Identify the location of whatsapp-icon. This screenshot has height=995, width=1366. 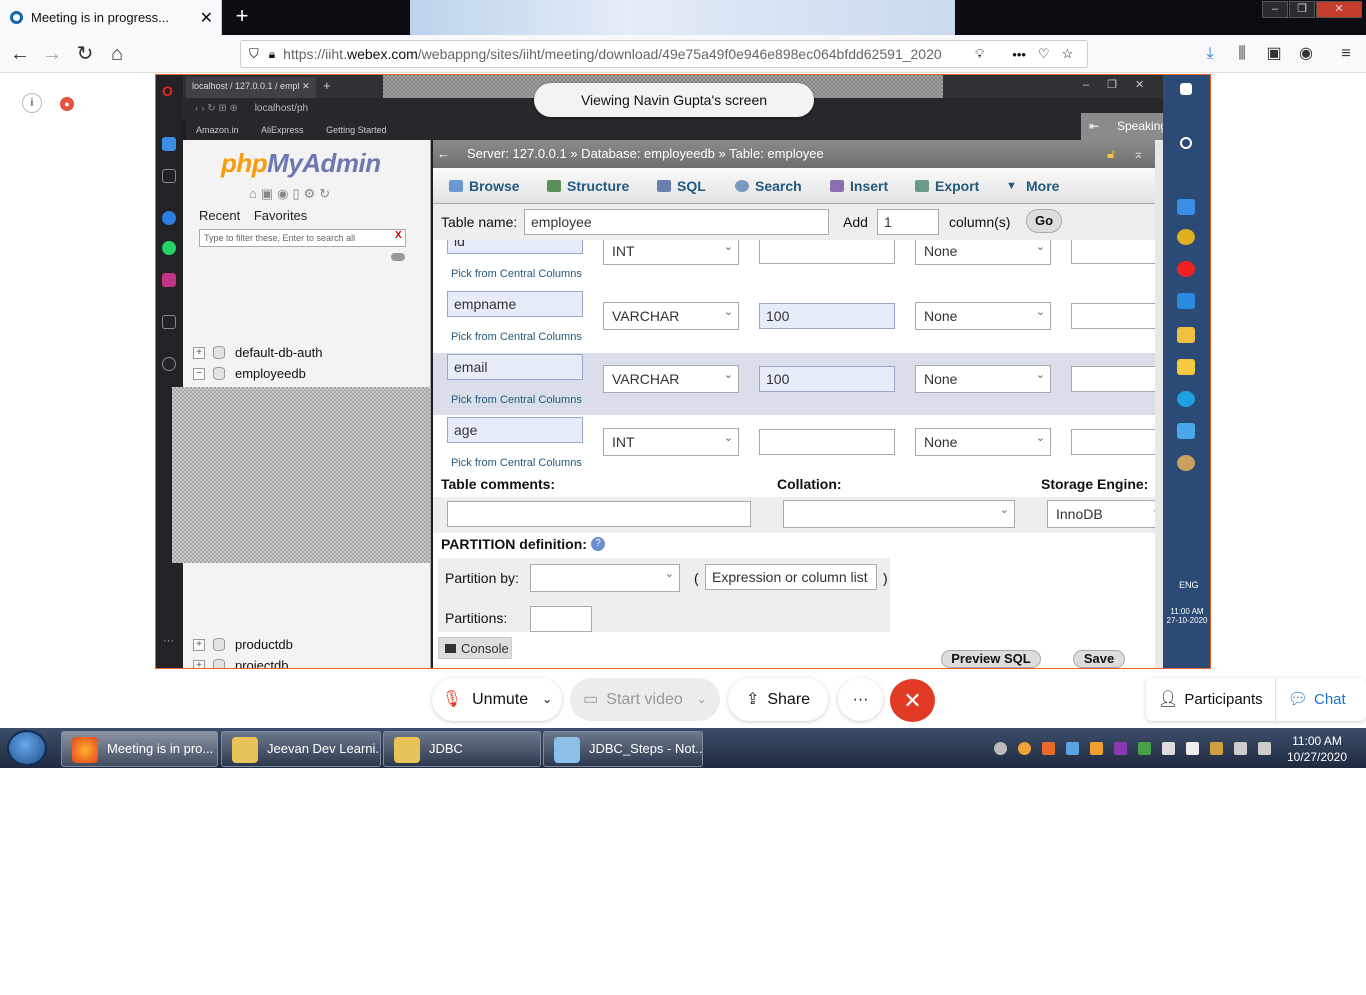
(169, 248).